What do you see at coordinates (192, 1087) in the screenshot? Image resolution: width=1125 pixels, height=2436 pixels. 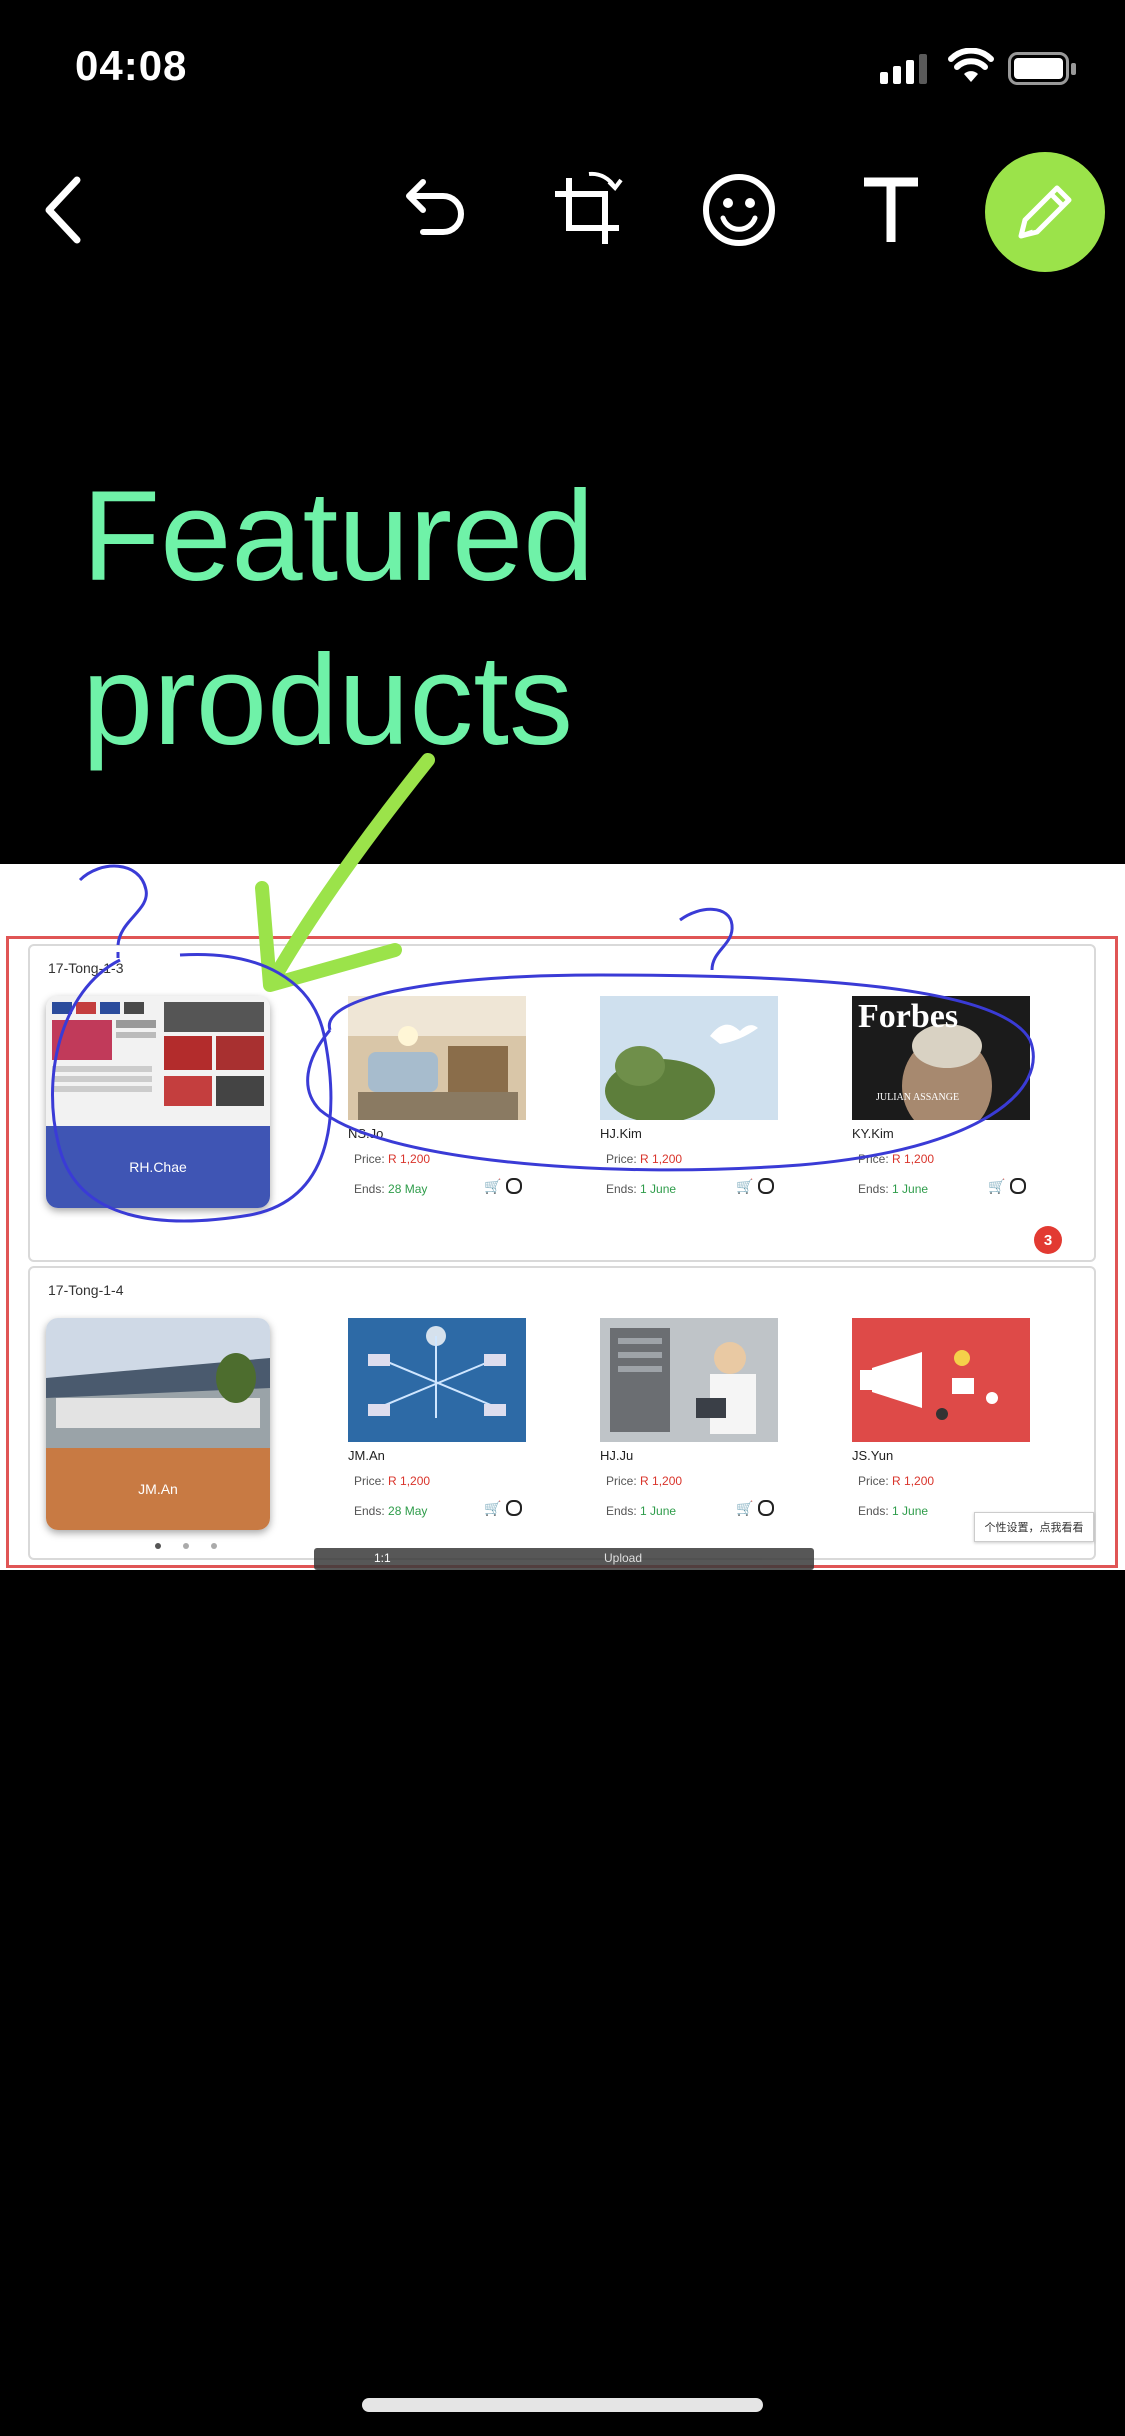 I see `blue-circle-featured` at bounding box center [192, 1087].